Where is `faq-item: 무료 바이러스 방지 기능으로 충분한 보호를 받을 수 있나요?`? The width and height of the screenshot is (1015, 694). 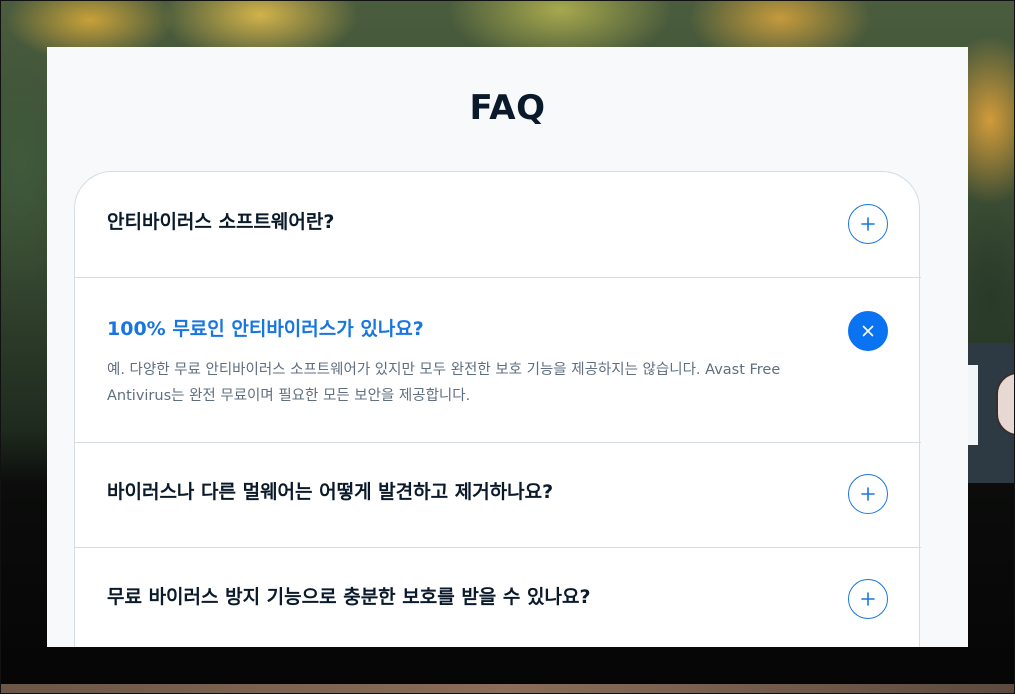 faq-item: 무료 바이러스 방지 기능으로 충분한 보호를 받을 수 있나요? is located at coordinates (498, 597).